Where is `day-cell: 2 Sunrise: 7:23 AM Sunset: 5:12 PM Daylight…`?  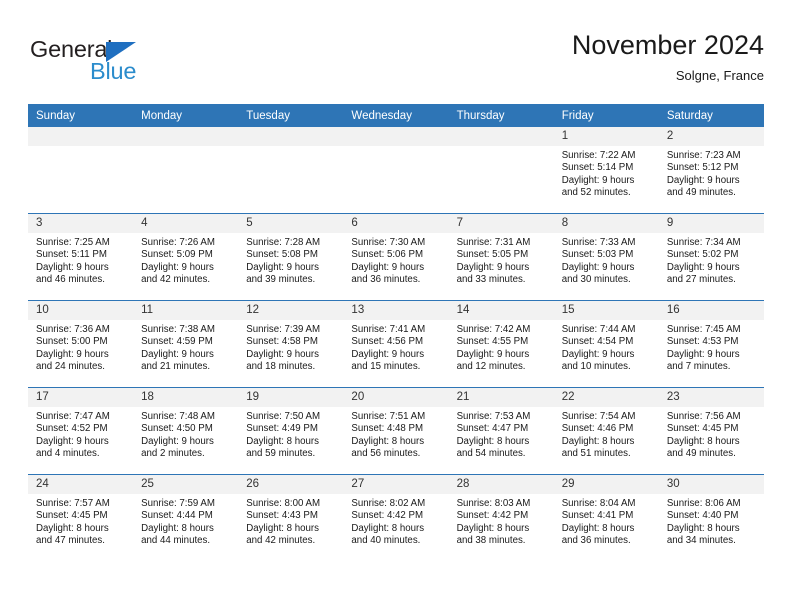 day-cell: 2 Sunrise: 7:23 AM Sunset: 5:12 PM Daylight… is located at coordinates (711, 170).